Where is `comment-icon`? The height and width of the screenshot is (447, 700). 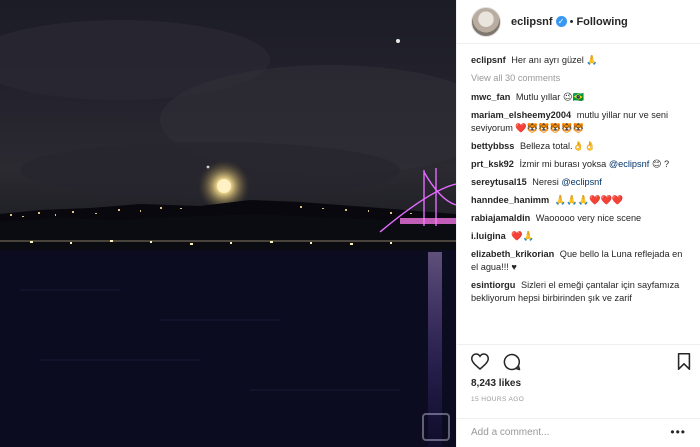
comment-icon is located at coordinates (512, 364).